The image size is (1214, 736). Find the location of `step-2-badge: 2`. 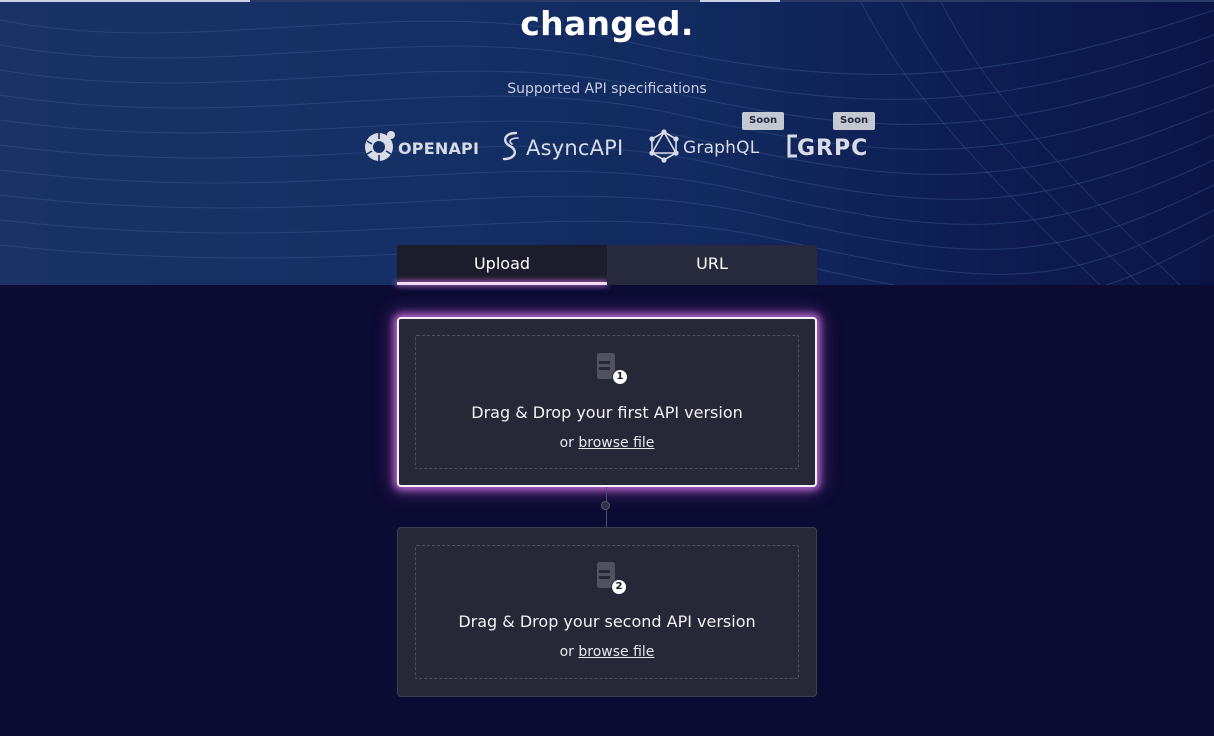

step-2-badge: 2 is located at coordinates (619, 587).